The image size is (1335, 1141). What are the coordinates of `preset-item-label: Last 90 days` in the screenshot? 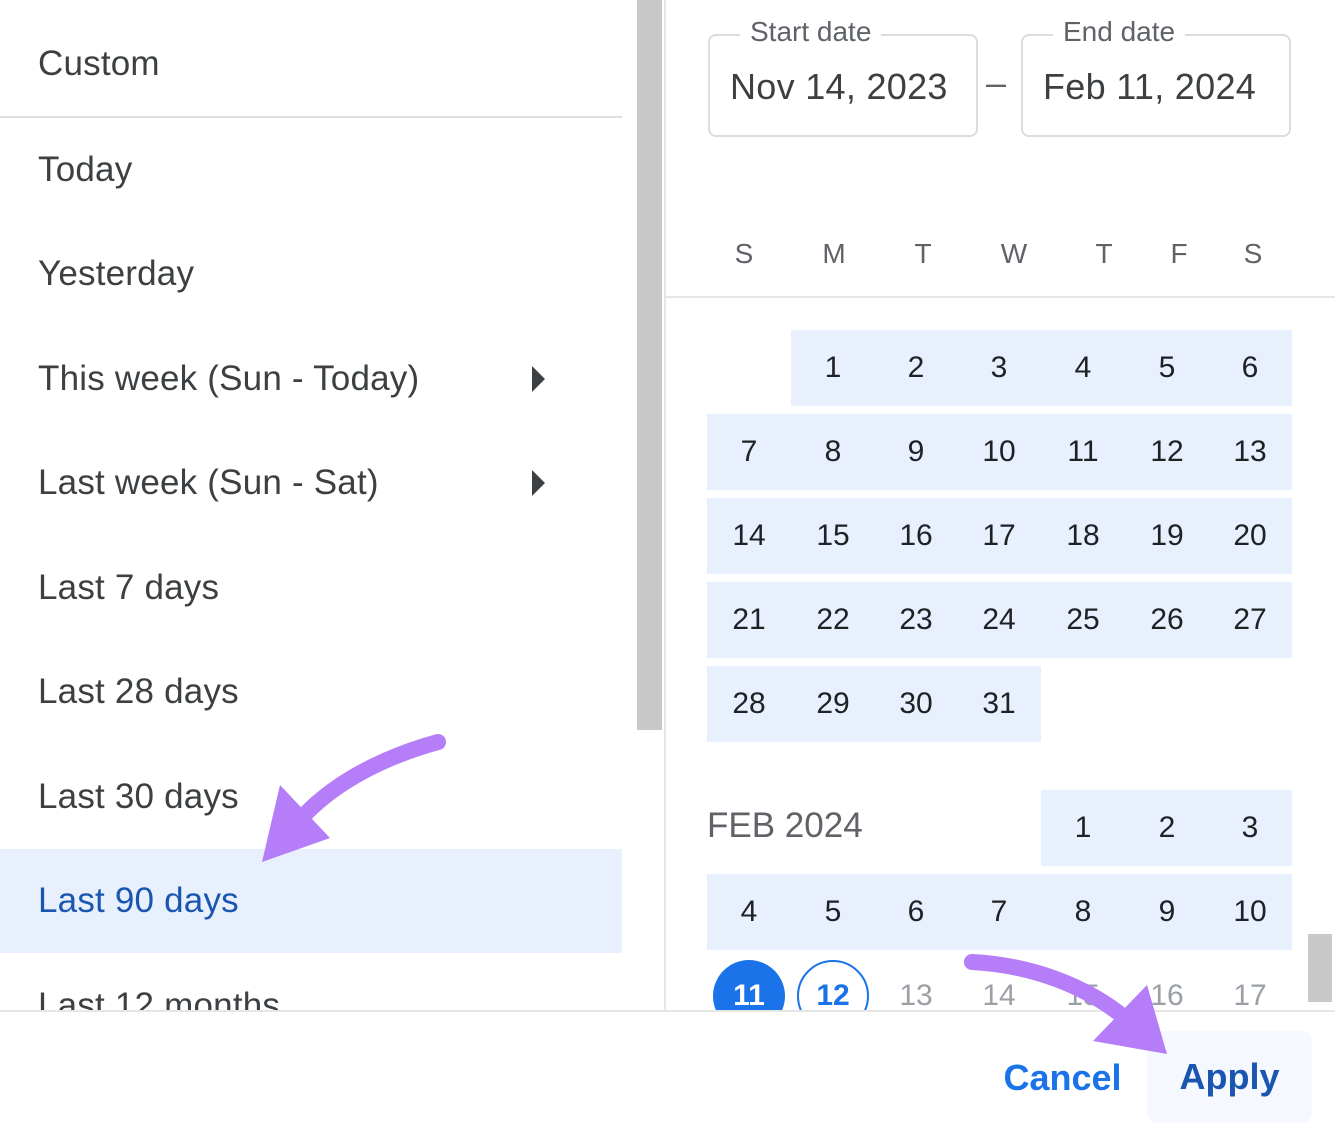 It's located at (138, 900).